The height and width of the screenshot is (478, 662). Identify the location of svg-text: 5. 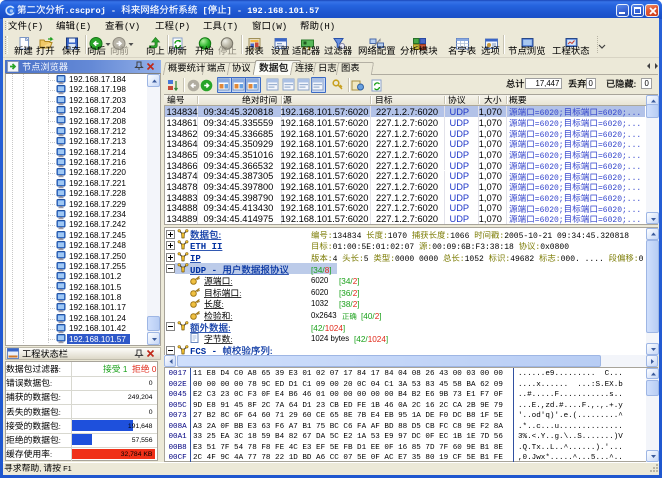
(369, 259).